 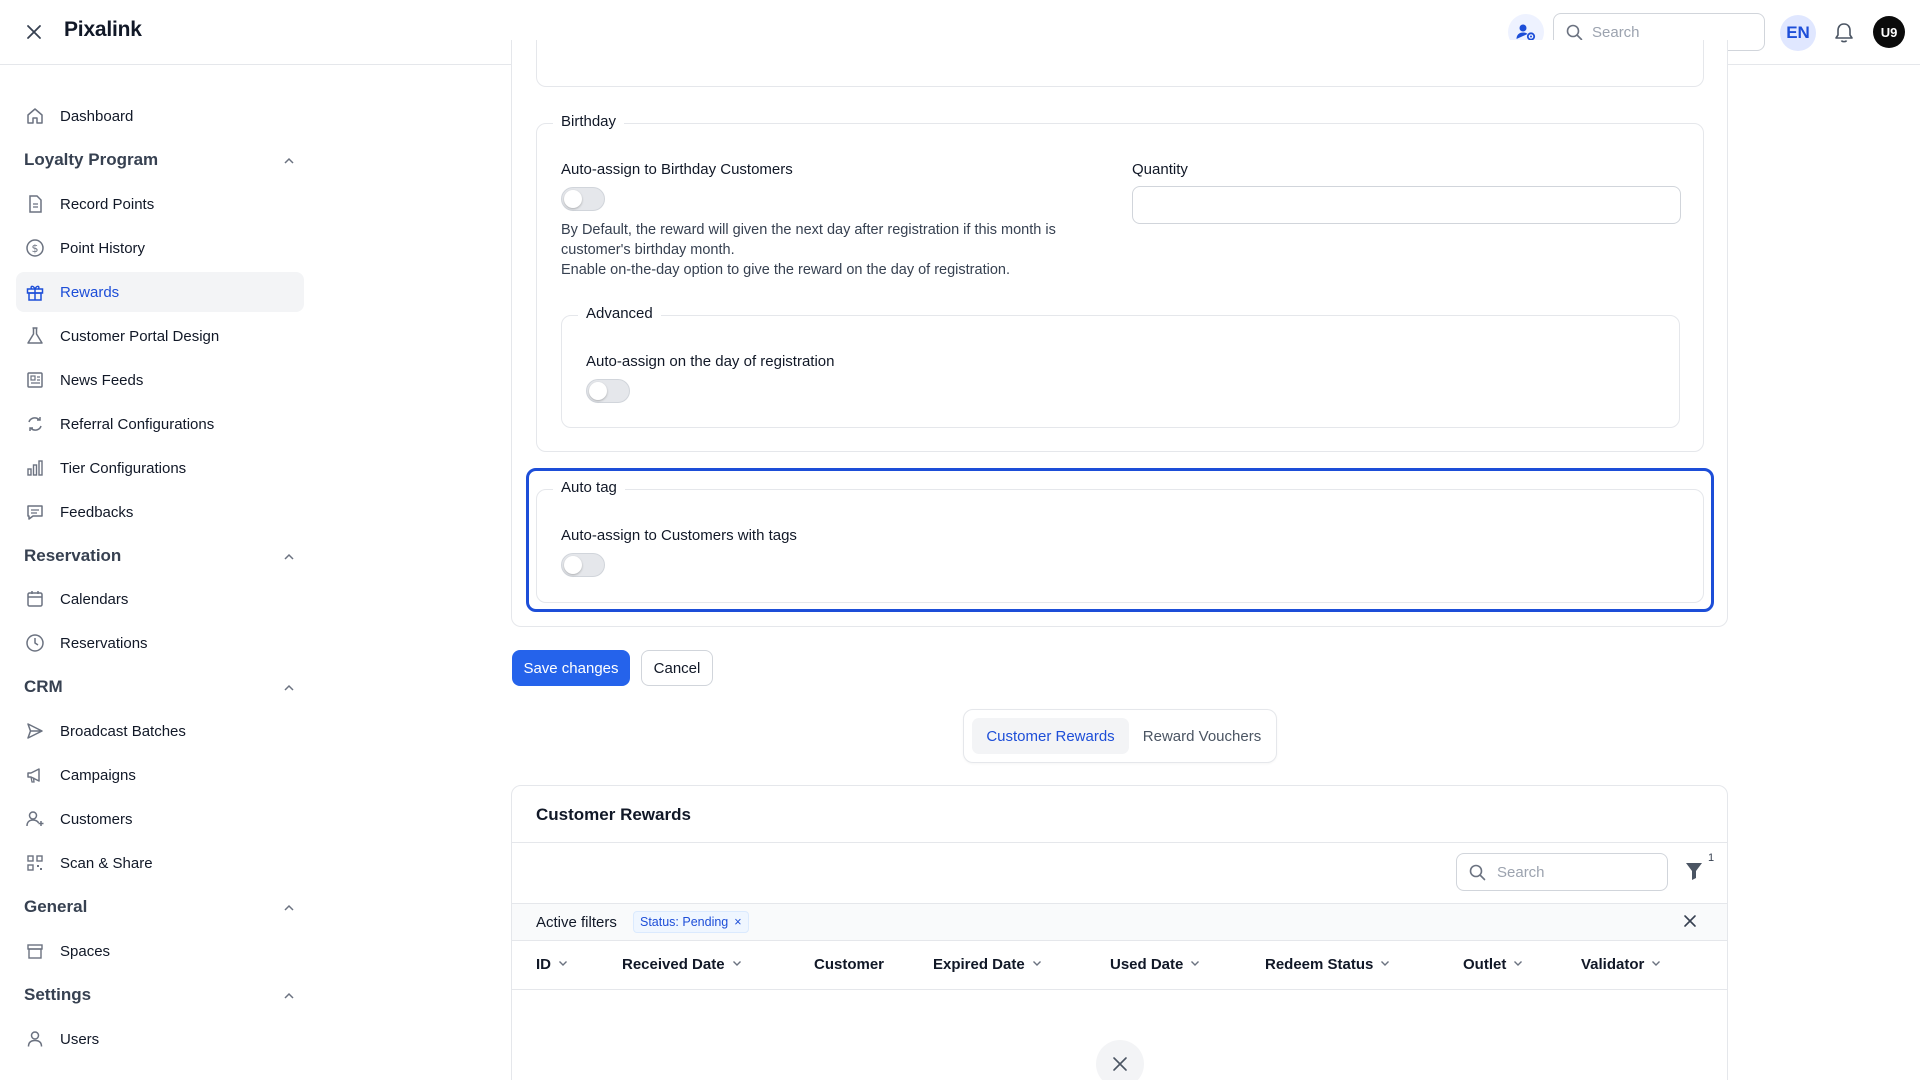 What do you see at coordinates (589, 487) in the screenshot?
I see `auto-tag-legend: Auto tag` at bounding box center [589, 487].